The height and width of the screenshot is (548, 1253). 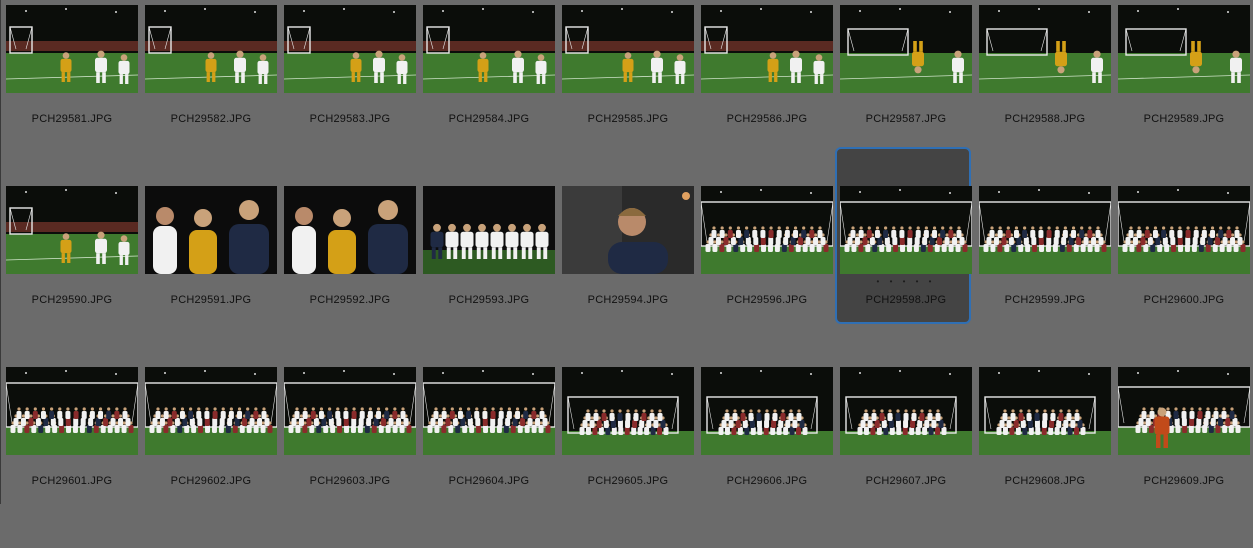 What do you see at coordinates (906, 119) in the screenshot?
I see `photo-filename: PCH29587.JPG` at bounding box center [906, 119].